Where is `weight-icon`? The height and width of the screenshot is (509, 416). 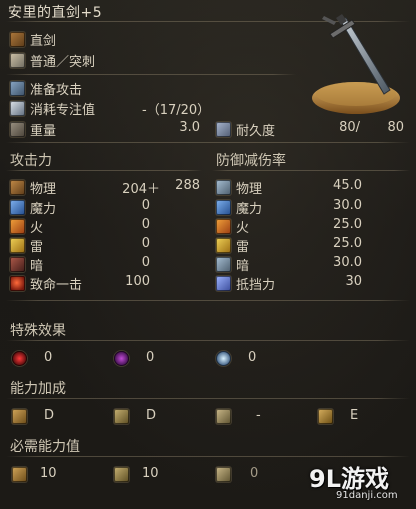 weight-icon is located at coordinates (17, 129).